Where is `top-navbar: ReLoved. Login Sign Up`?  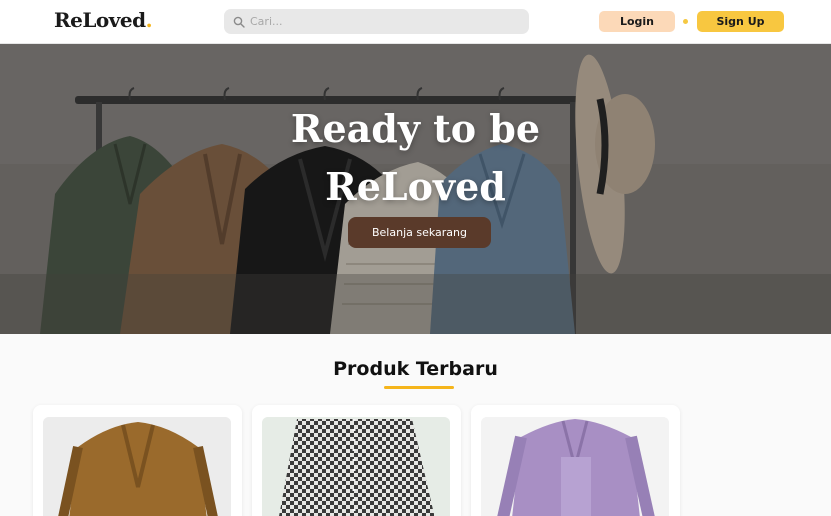
top-navbar: ReLoved. Login Sign Up is located at coordinates (415, 22).